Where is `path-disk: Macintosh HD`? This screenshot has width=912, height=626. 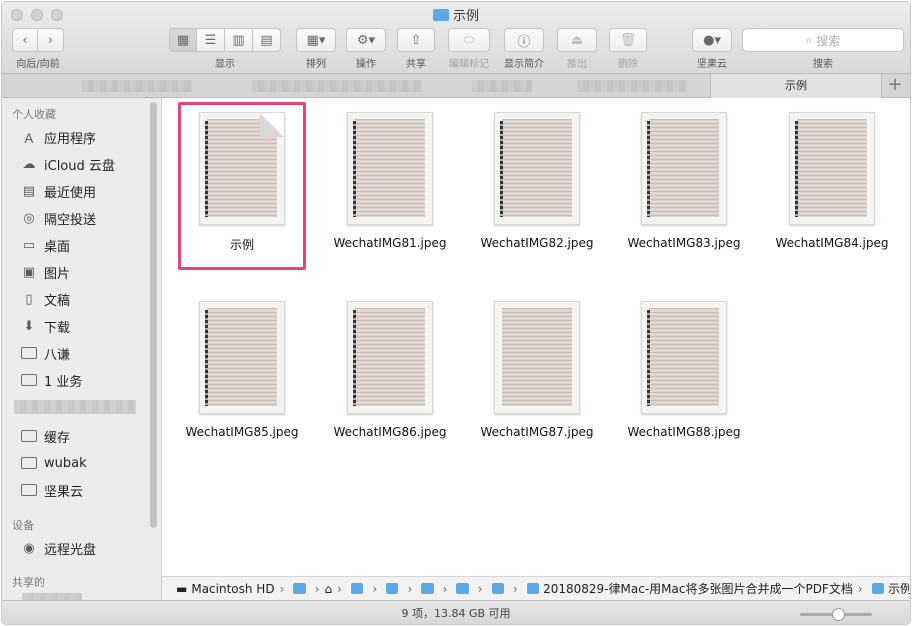
path-disk: Macintosh HD is located at coordinates (232, 589).